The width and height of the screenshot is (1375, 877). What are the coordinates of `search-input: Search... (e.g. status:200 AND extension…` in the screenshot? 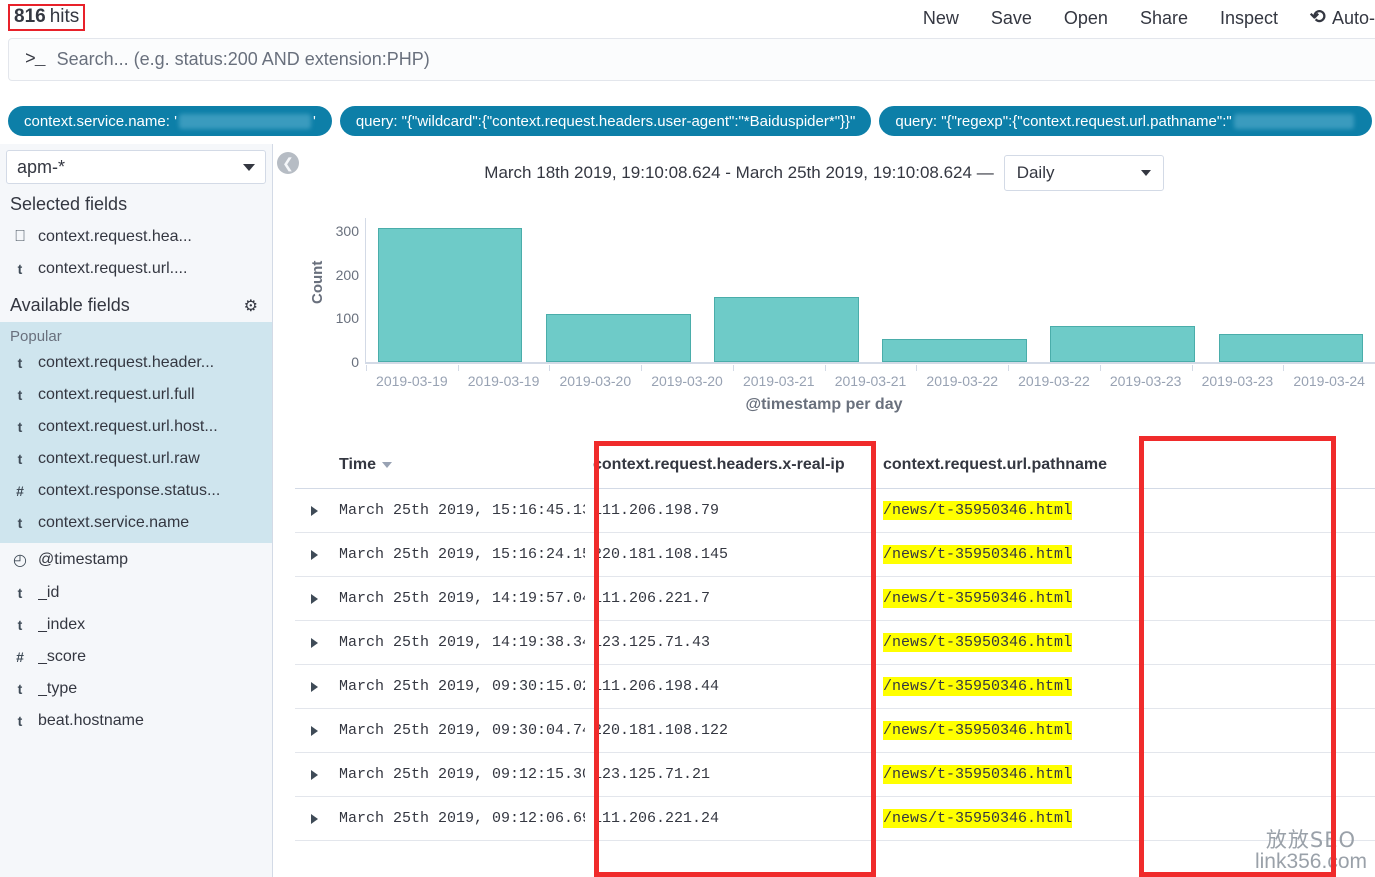 It's located at (243, 59).